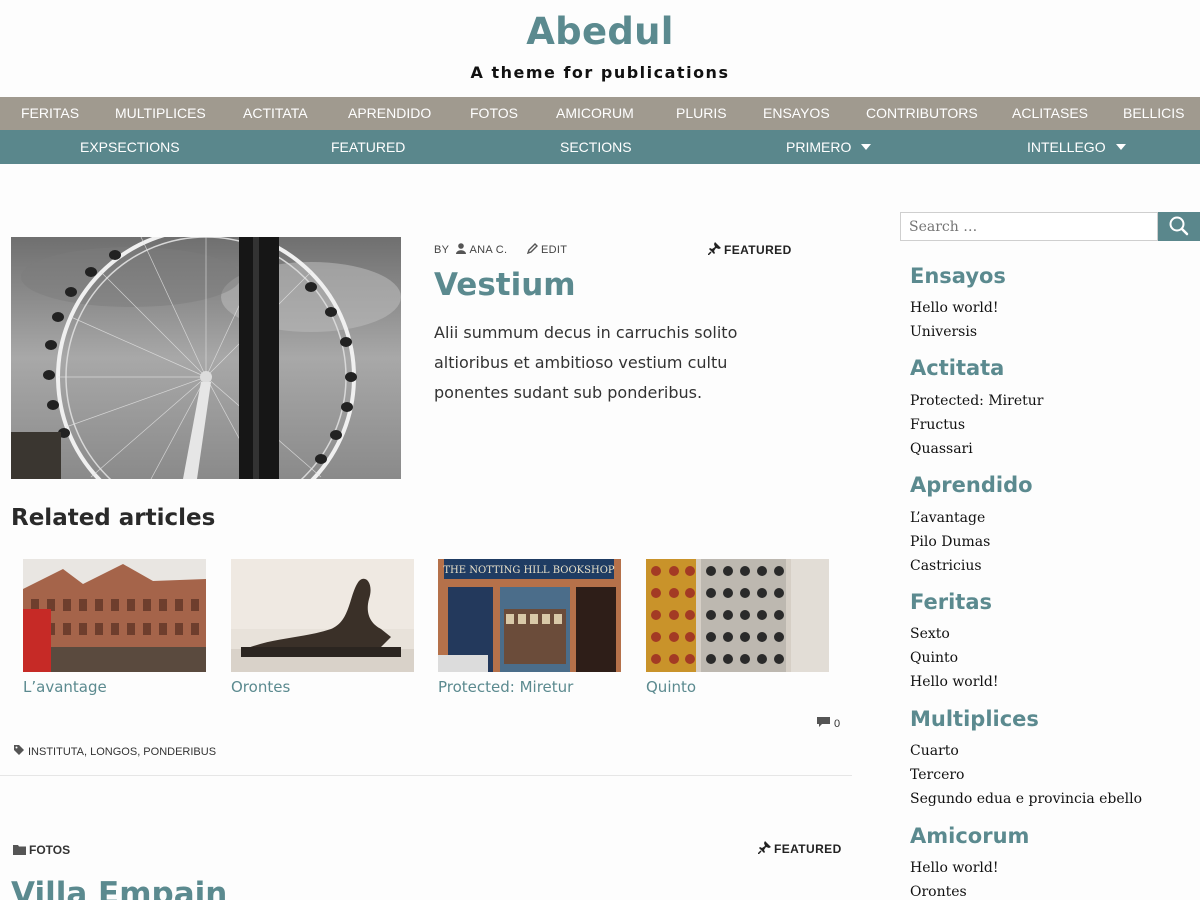  Describe the element at coordinates (596, 147) in the screenshot. I see `menu-item-sections: Sections` at that location.